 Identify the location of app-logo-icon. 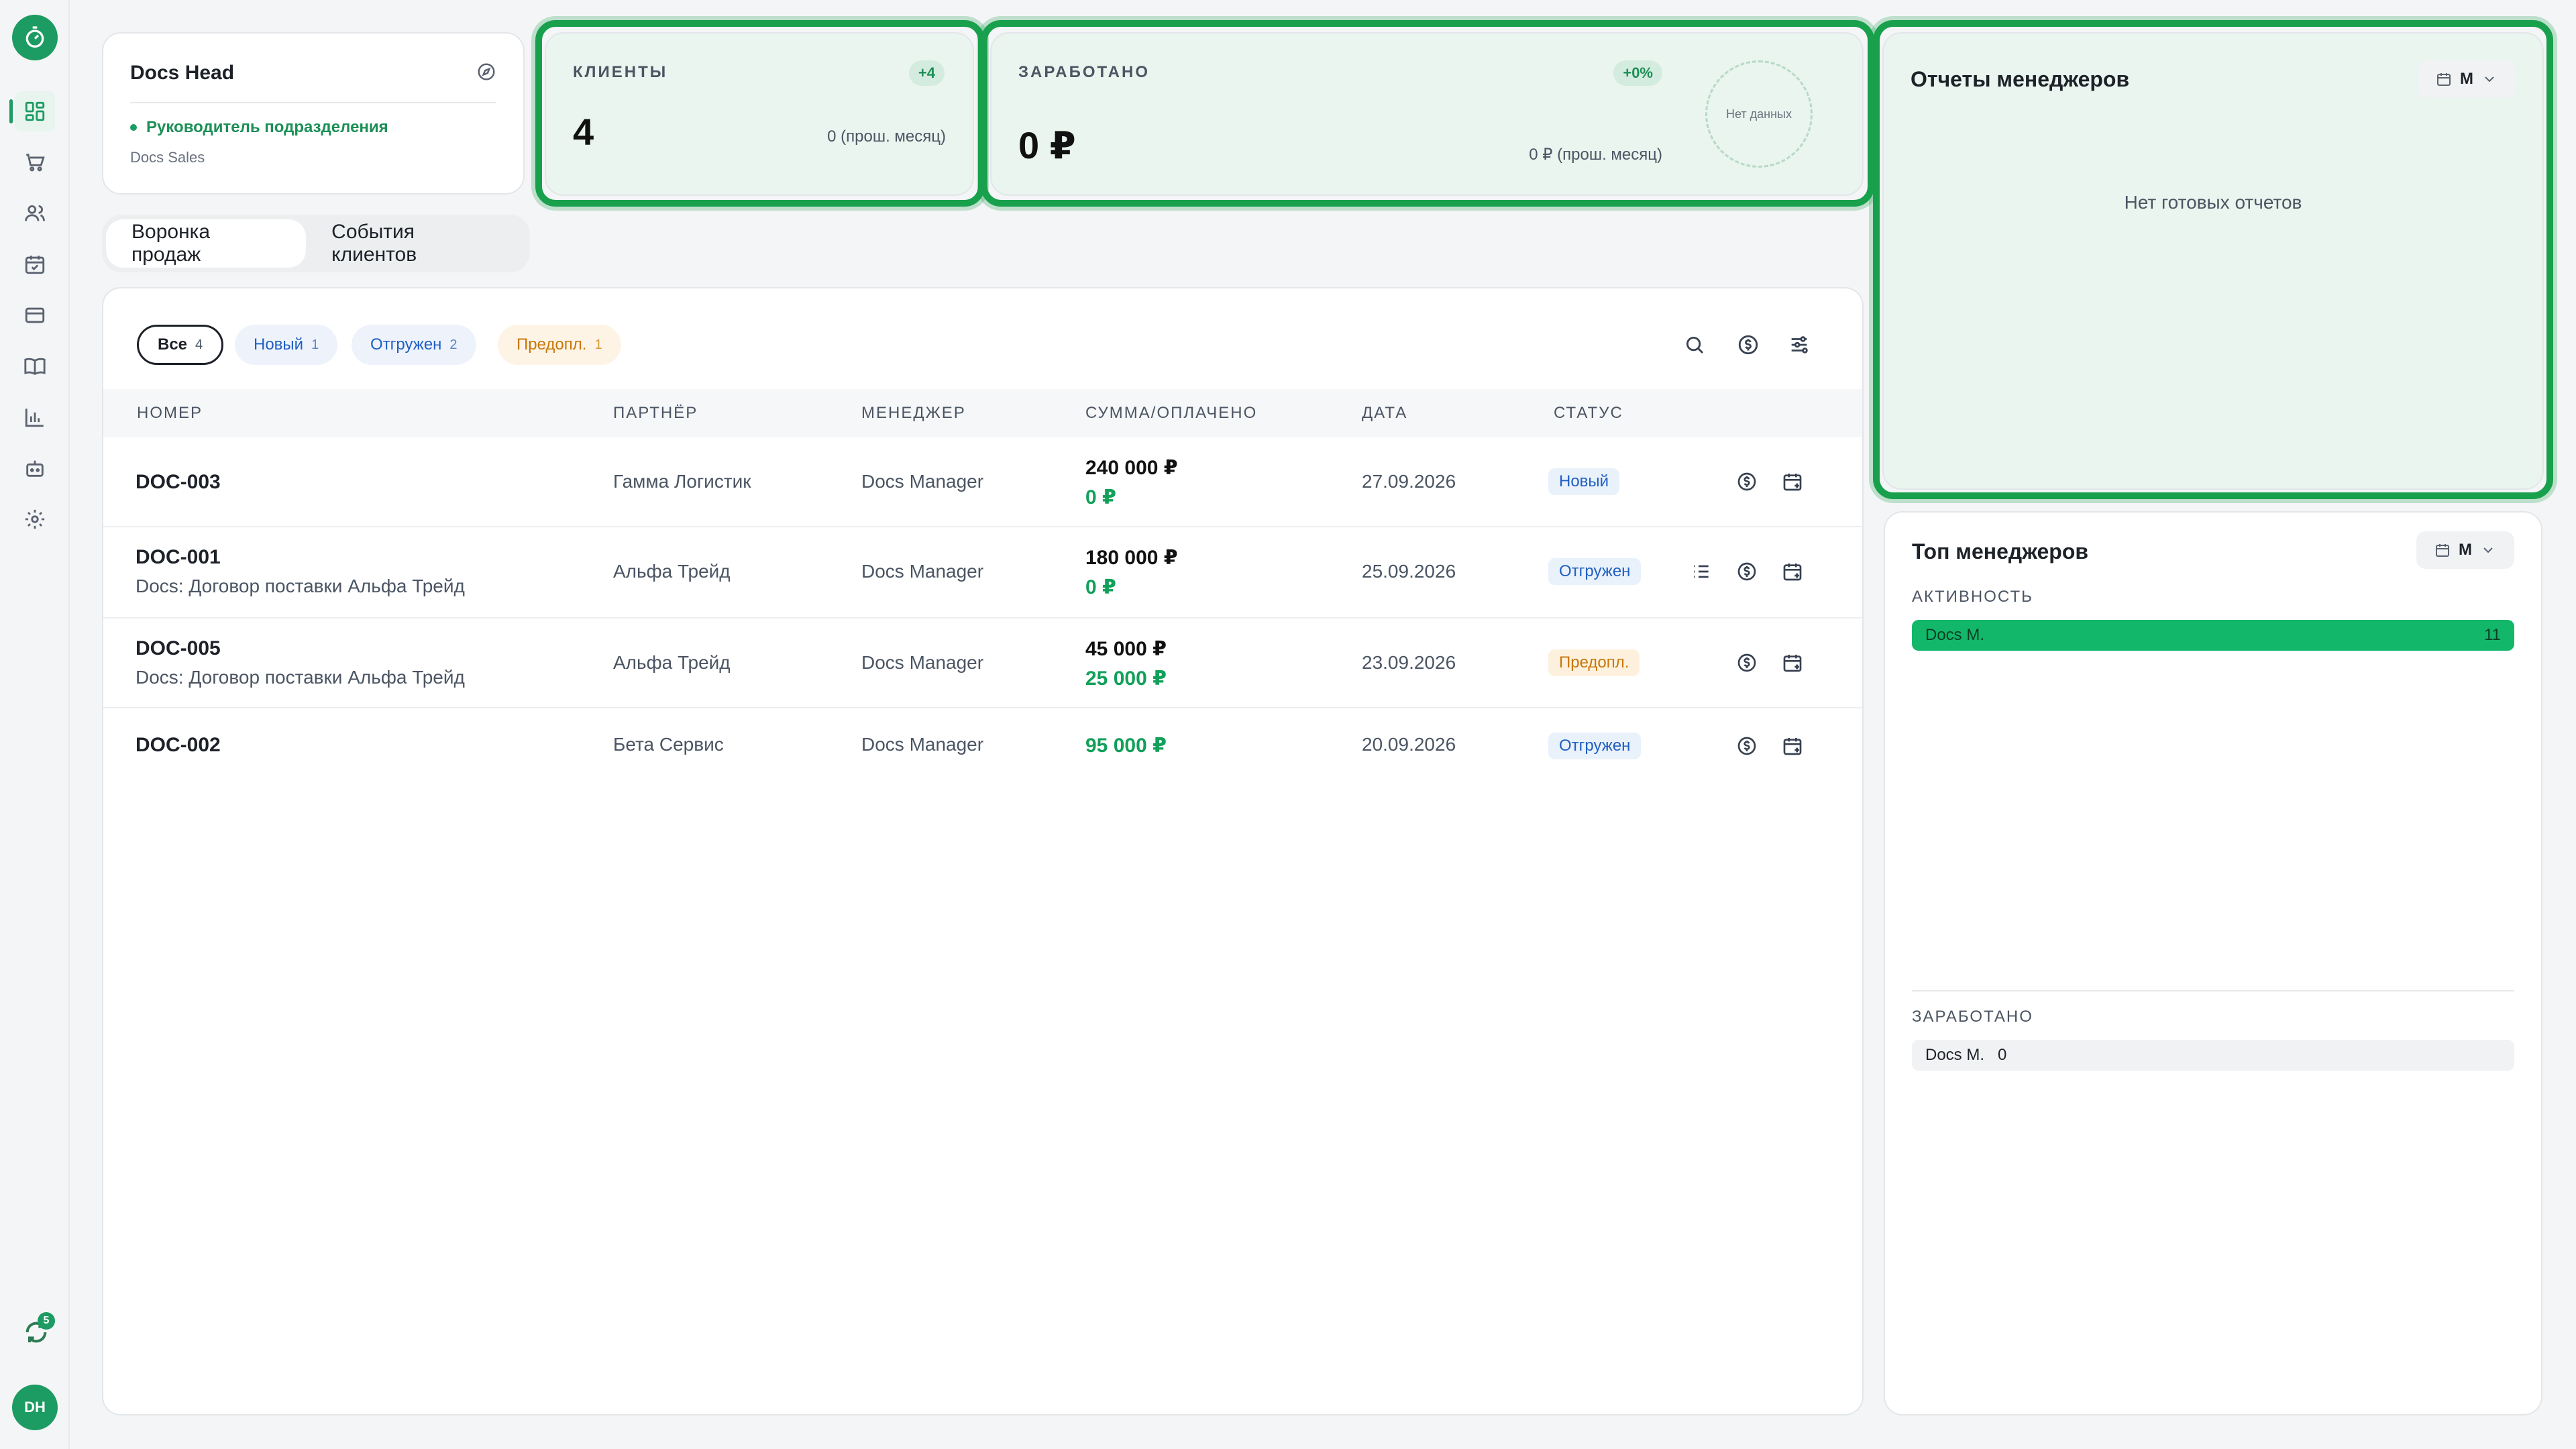
(35, 37).